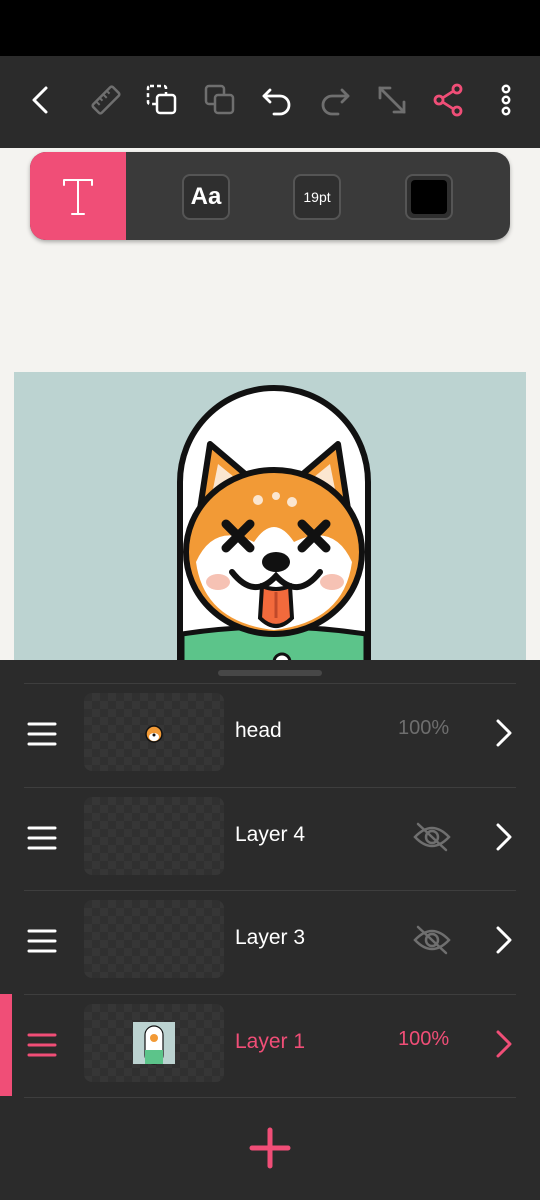  Describe the element at coordinates (270, 834) in the screenshot. I see `layer-name: Layer 4` at that location.